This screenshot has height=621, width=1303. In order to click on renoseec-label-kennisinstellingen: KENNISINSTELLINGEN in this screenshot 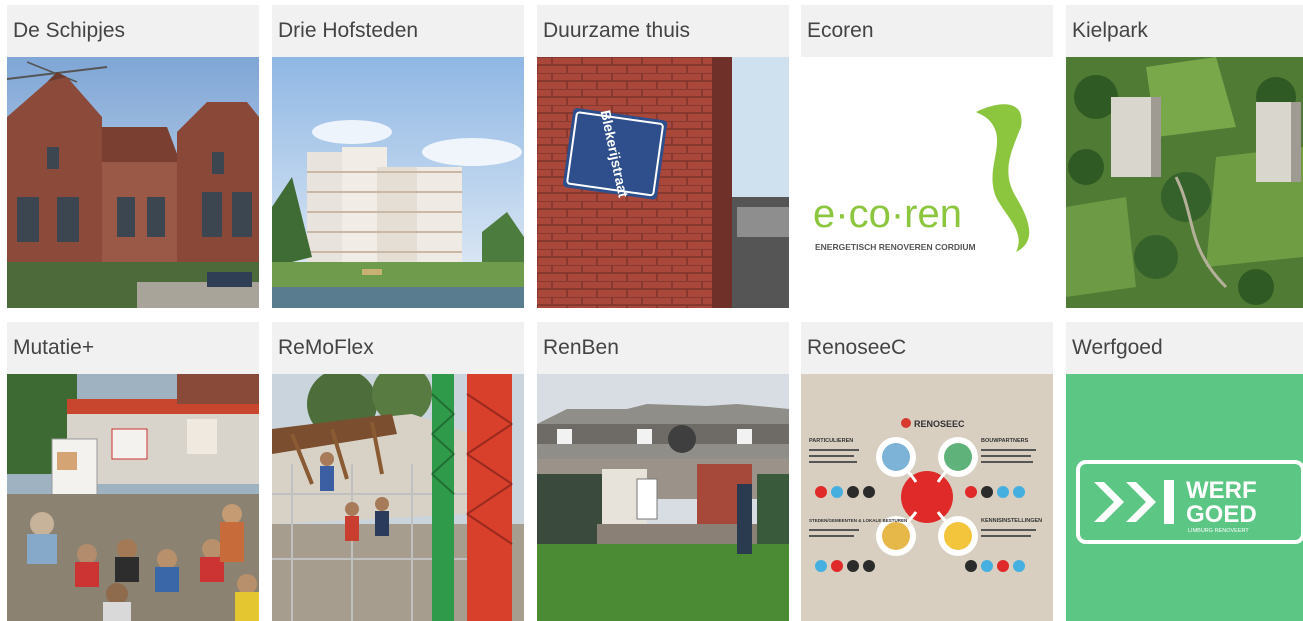, I will do `click(1011, 521)`.